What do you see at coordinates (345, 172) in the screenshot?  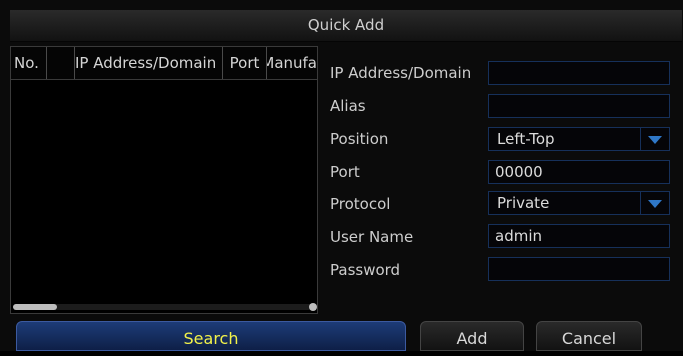 I see `port-label: Port` at bounding box center [345, 172].